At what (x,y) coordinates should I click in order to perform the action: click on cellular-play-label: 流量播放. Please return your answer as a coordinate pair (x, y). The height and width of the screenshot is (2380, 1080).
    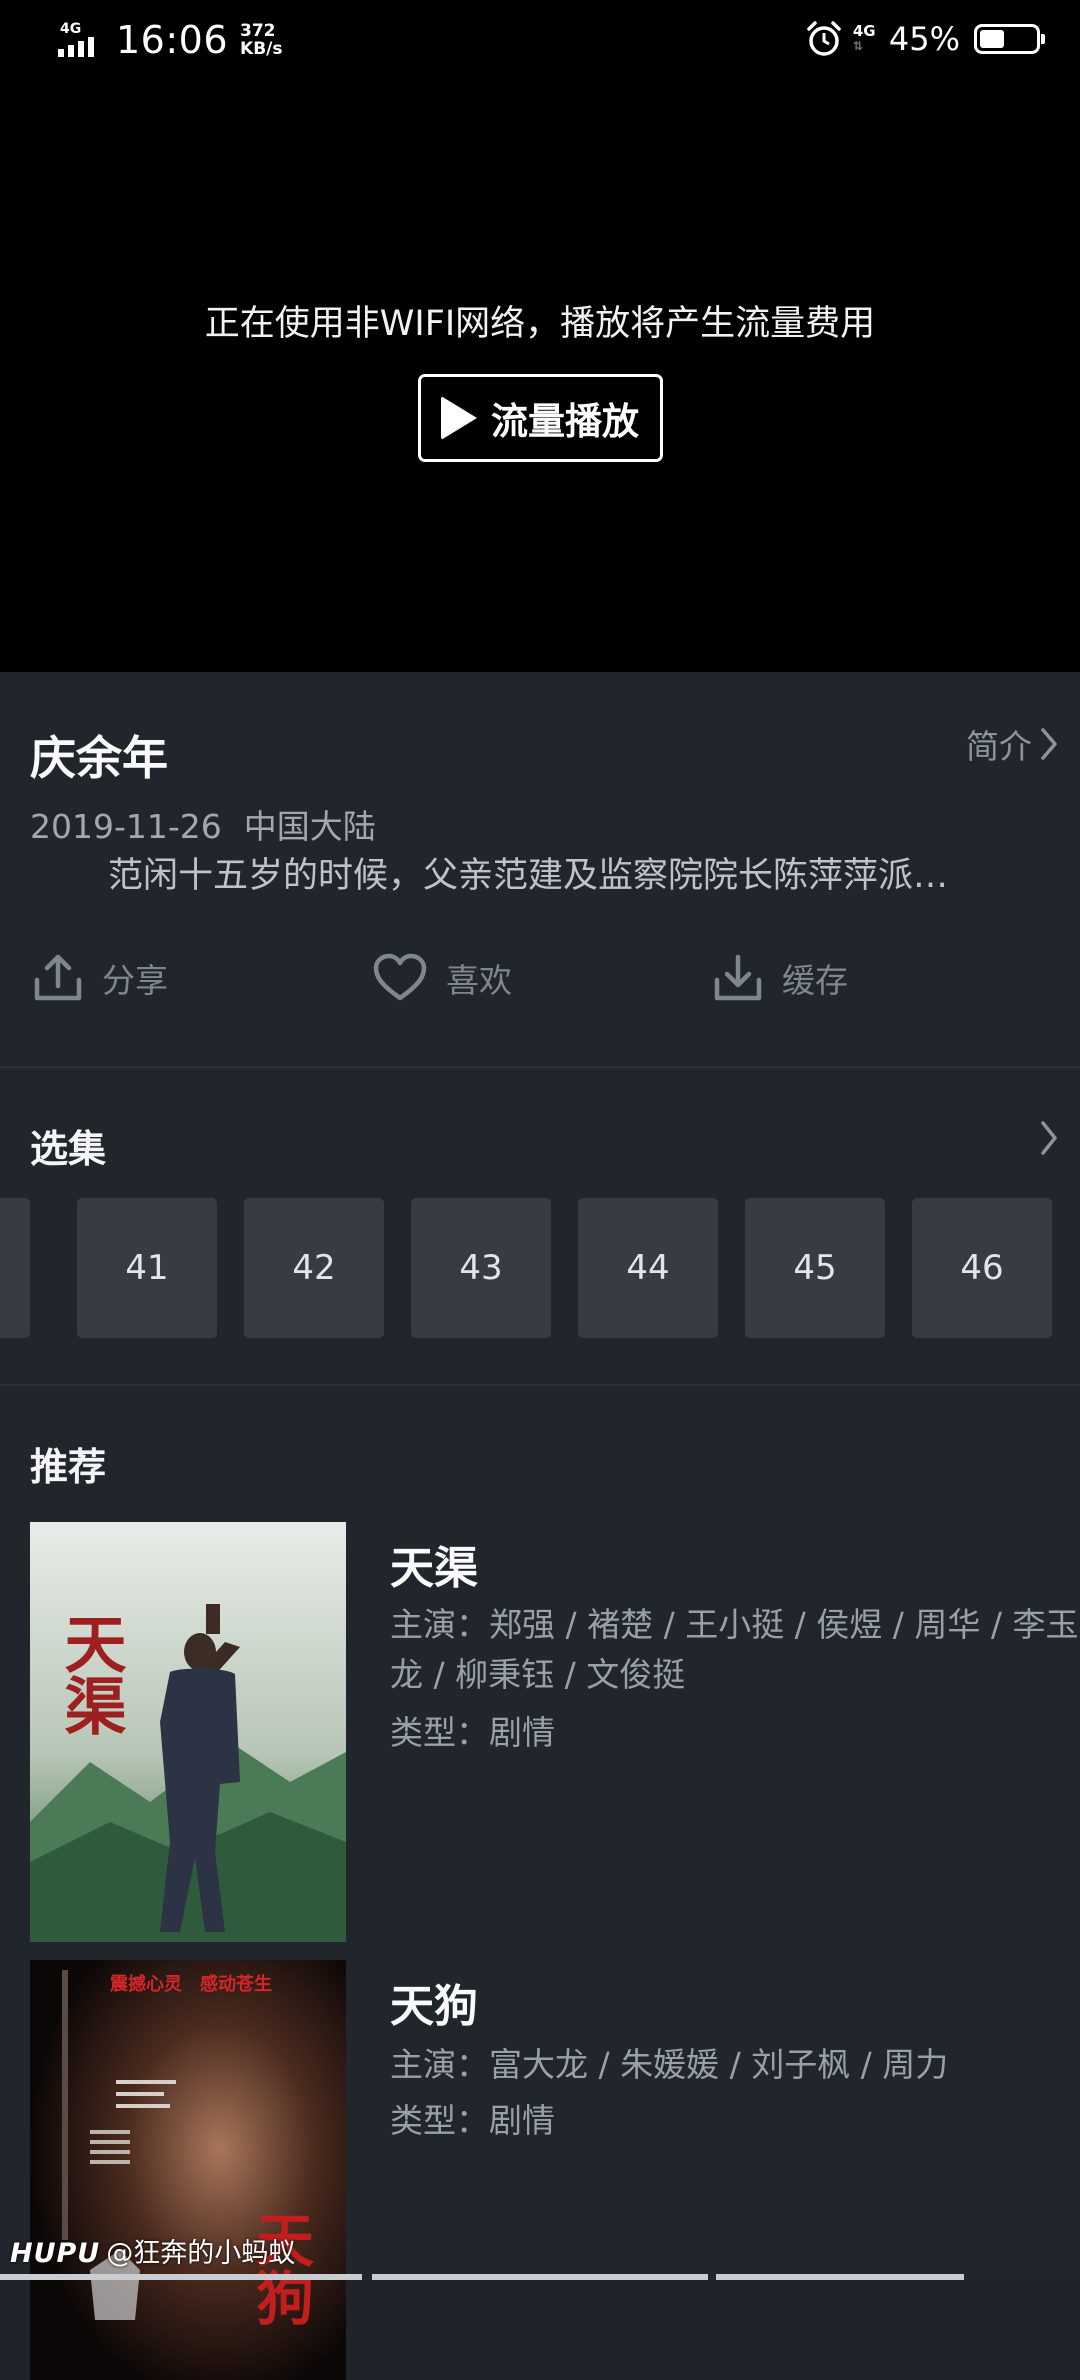
    Looking at the image, I should click on (565, 418).